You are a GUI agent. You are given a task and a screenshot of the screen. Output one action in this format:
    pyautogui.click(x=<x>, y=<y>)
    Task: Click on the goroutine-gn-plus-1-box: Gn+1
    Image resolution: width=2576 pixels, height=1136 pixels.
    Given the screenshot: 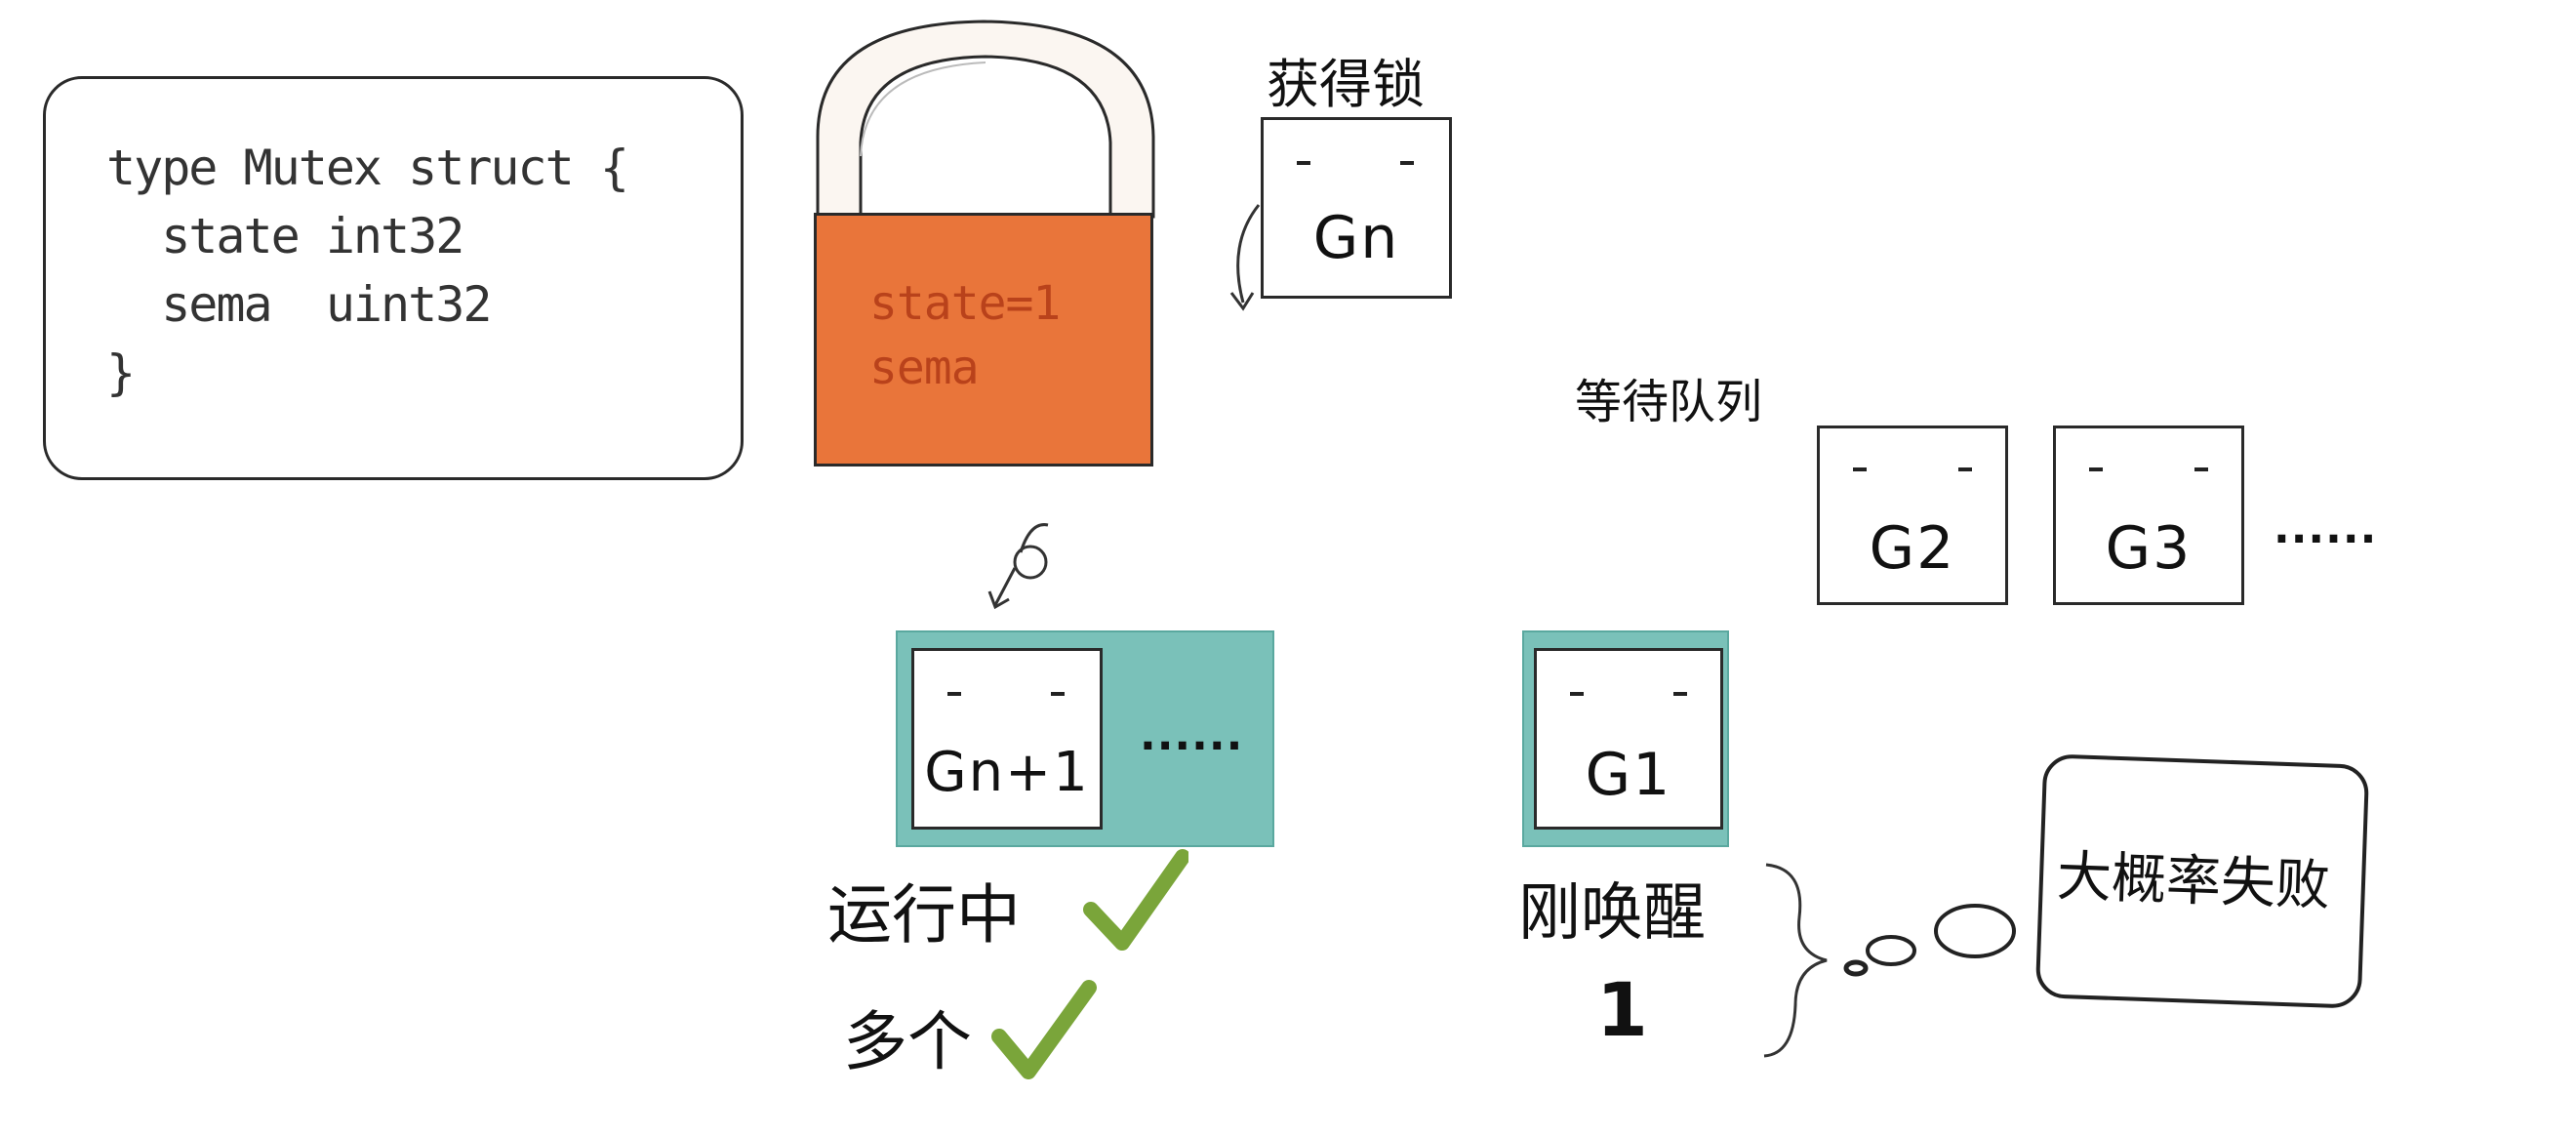 What is the action you would take?
    pyautogui.click(x=1007, y=739)
    